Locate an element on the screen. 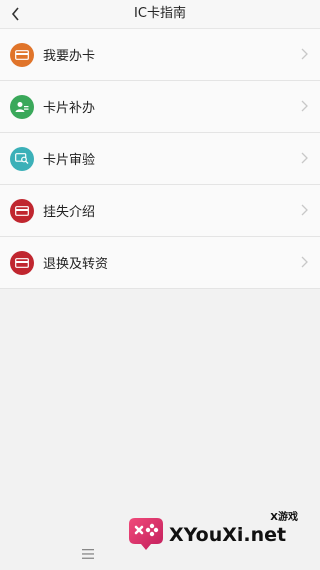  watermark-caption: X游戏 is located at coordinates (284, 517).